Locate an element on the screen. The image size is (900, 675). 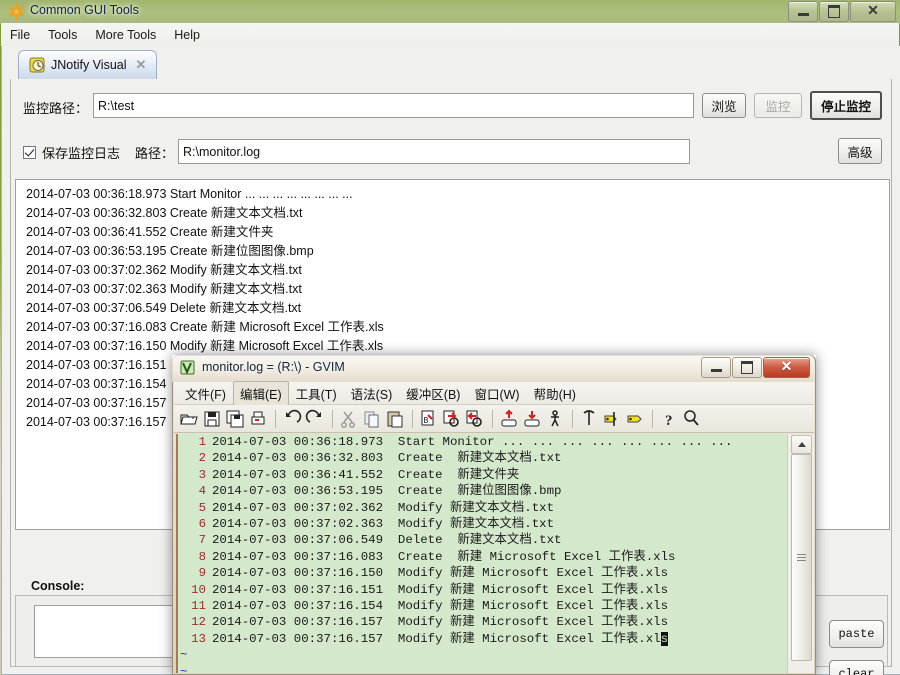
gvim-line-number: 12 is located at coordinates (198, 622).